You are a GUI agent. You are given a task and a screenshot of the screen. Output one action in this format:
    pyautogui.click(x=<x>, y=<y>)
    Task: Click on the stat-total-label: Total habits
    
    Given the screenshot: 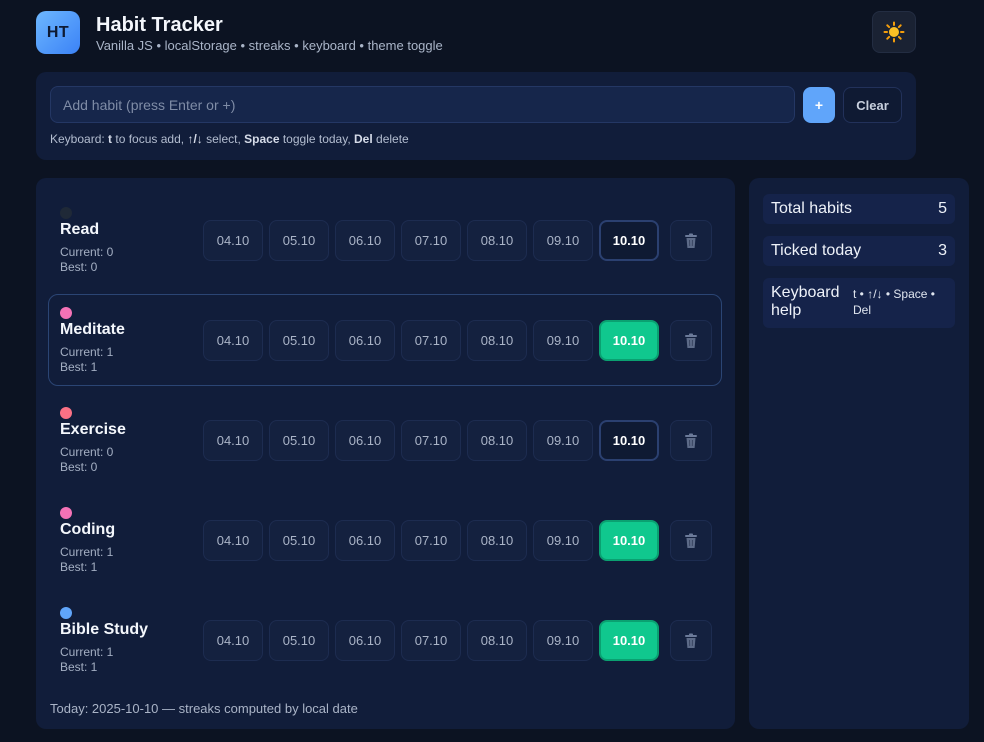 What is the action you would take?
    pyautogui.click(x=811, y=208)
    